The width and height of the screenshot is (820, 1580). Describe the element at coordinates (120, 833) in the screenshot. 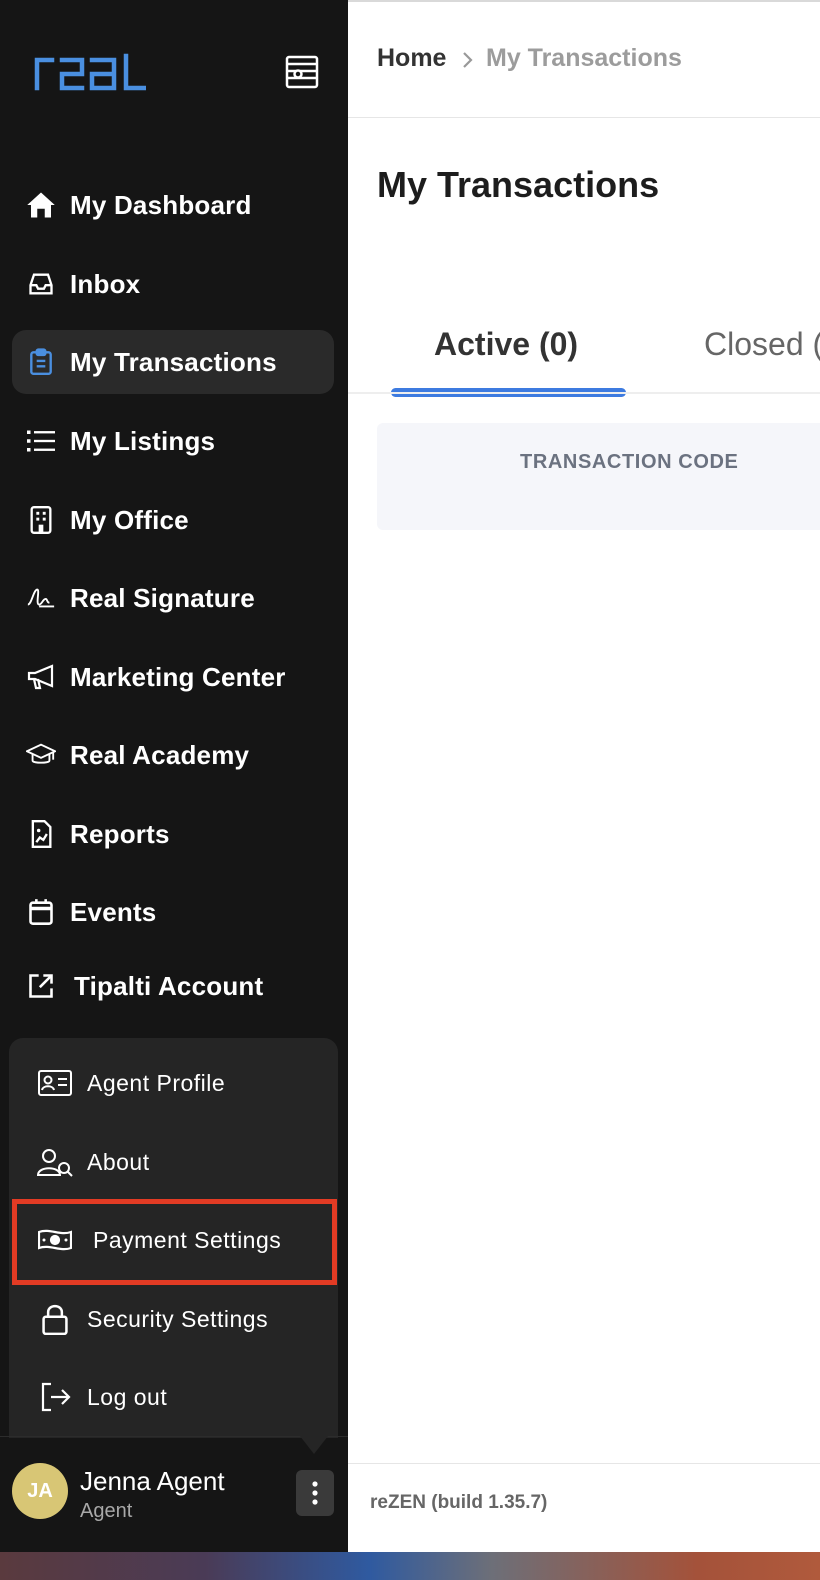

I see `sidebar-item-label: Reports` at that location.